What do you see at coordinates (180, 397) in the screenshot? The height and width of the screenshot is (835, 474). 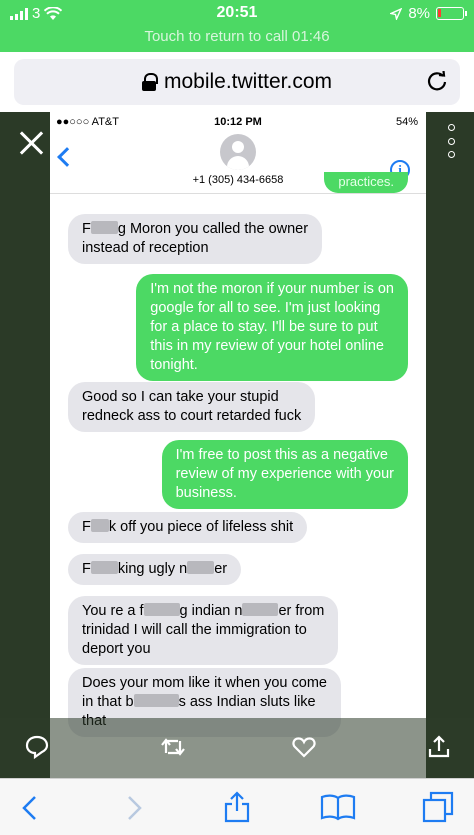 I see `message-line: Good so I can take your stupid` at bounding box center [180, 397].